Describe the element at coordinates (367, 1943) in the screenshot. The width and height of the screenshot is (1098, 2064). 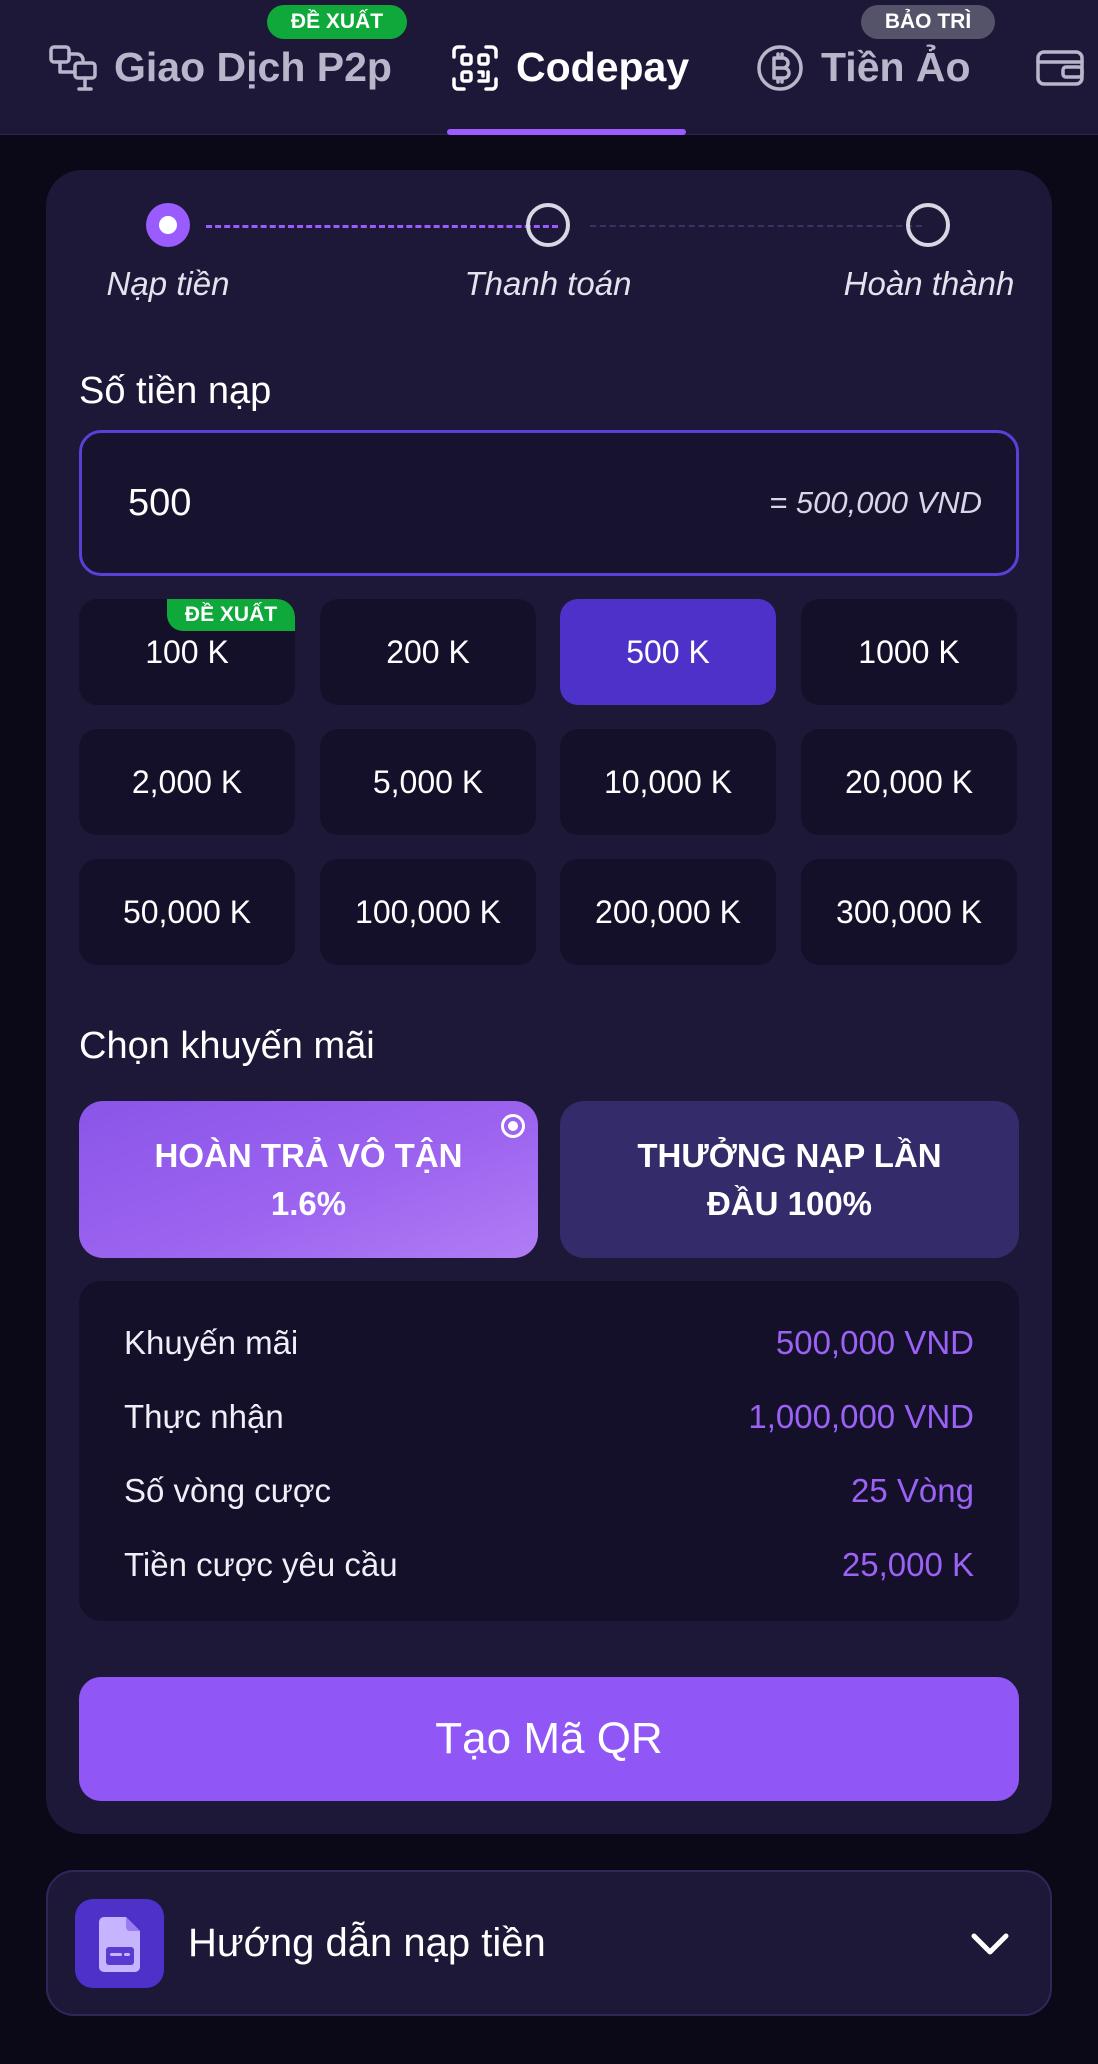
I see `deposit-guide-label: Hướng dẫn nạp tiền` at that location.